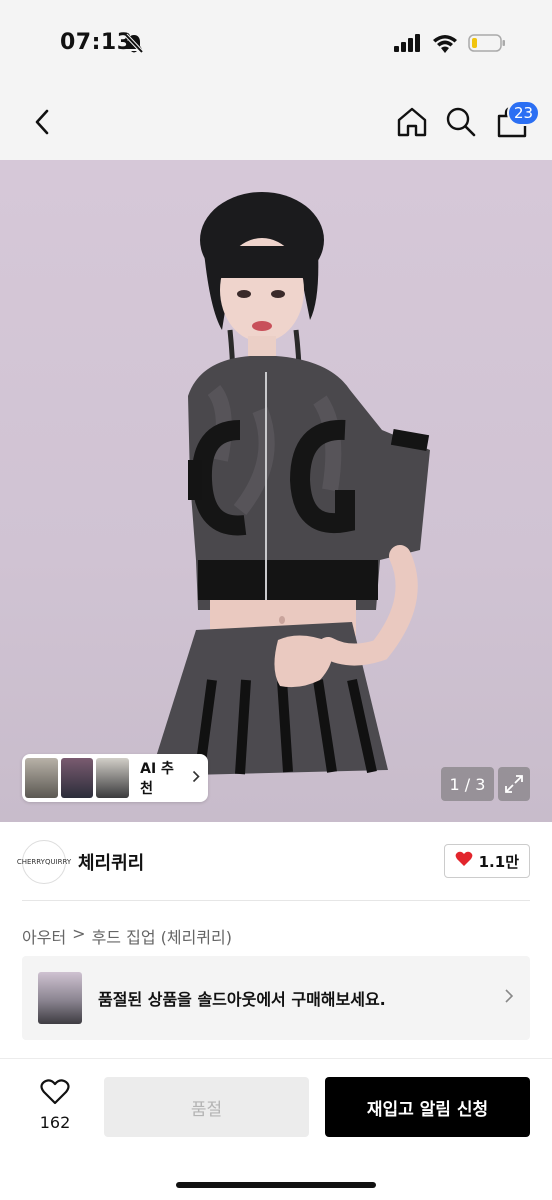  I want to click on soldout-banner: 품절된 상품을 솔드아웃에서 구매해보세요., so click(276, 998).